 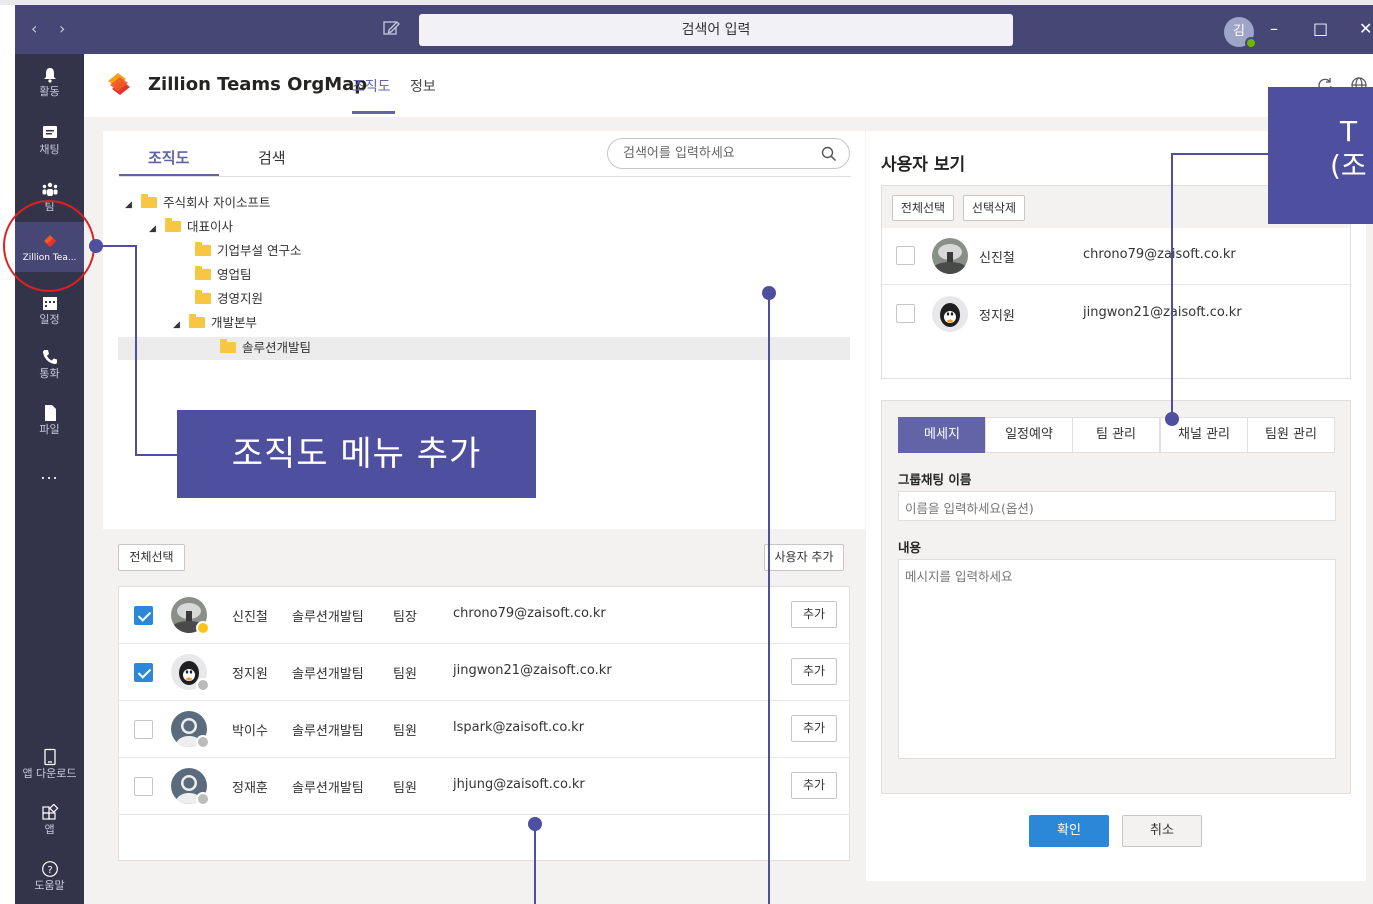 What do you see at coordinates (49, 206) in the screenshot?
I see `rail-label: 팀` at bounding box center [49, 206].